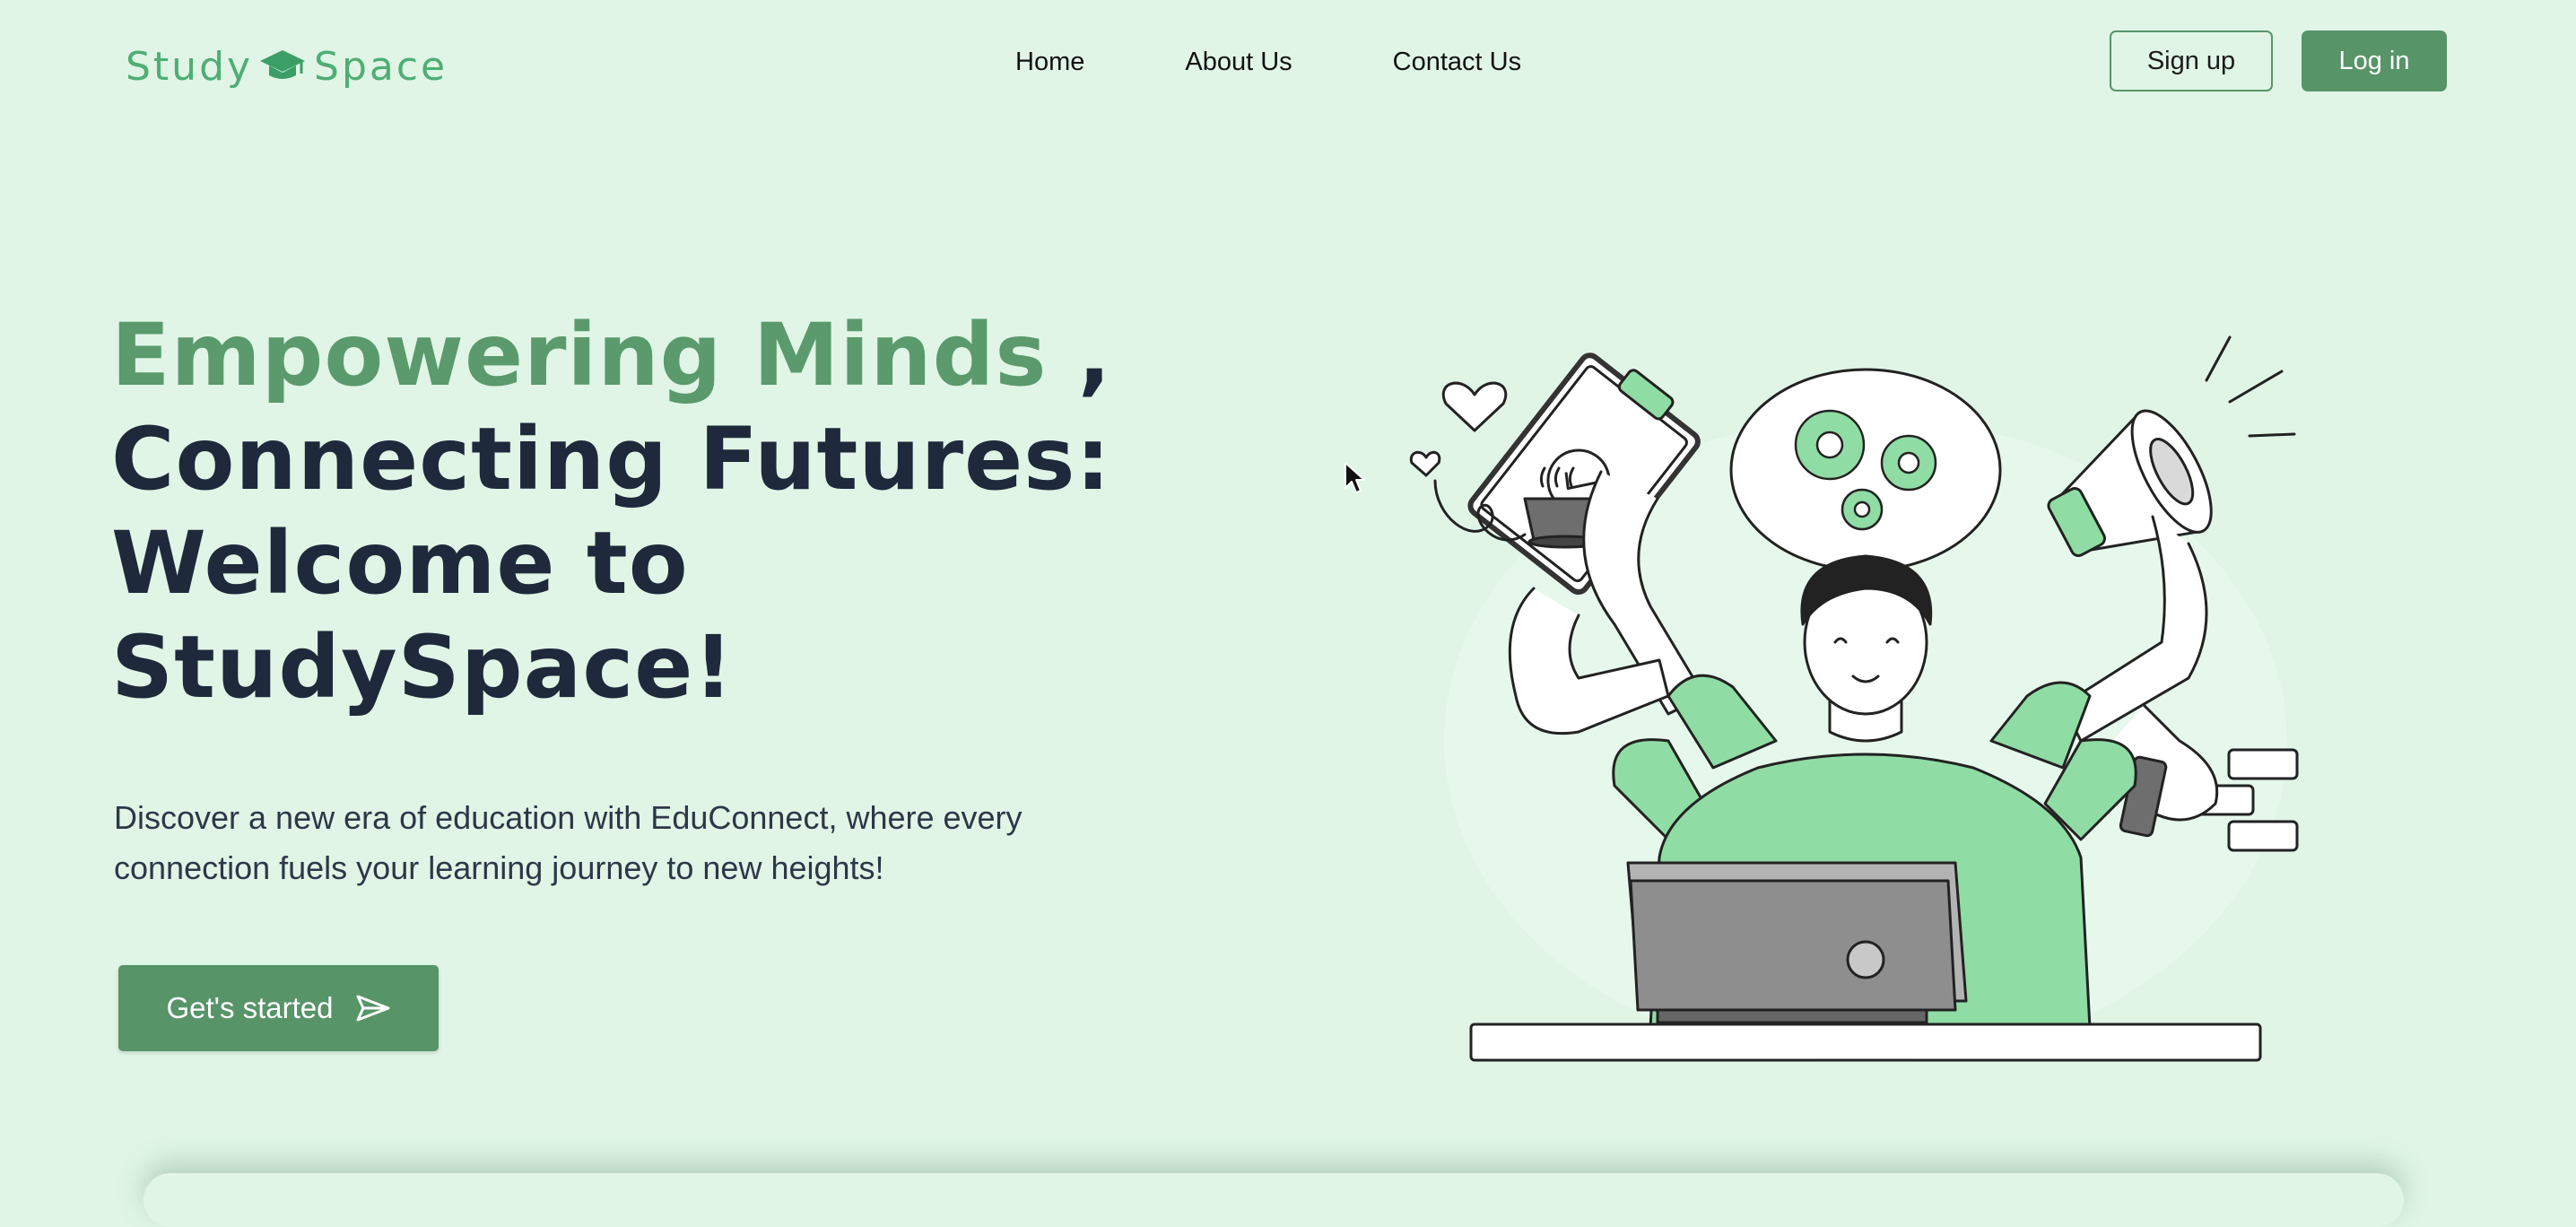  What do you see at coordinates (1274, 1200) in the screenshot?
I see `bottom-section-edge` at bounding box center [1274, 1200].